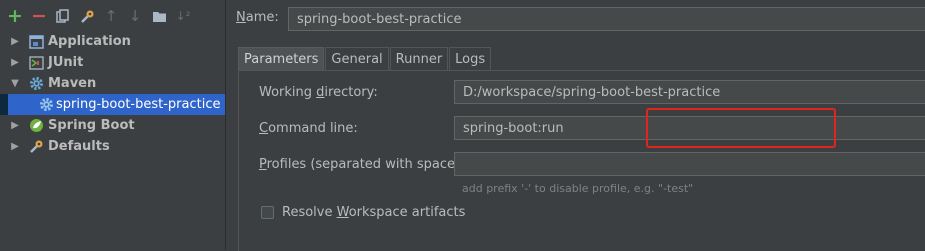 The height and width of the screenshot is (251, 925). I want to click on working-directory-input, so click(689, 92).